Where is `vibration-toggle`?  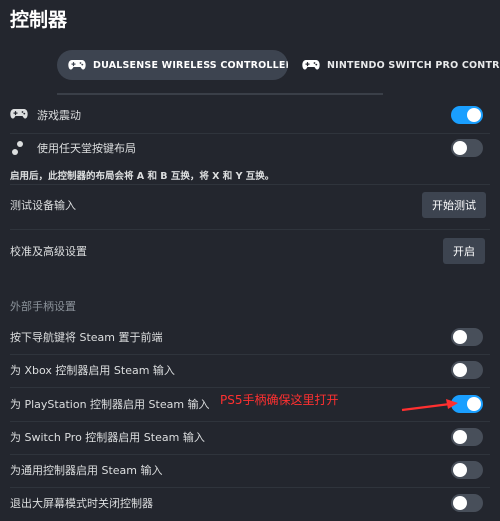
vibration-toggle is located at coordinates (467, 115).